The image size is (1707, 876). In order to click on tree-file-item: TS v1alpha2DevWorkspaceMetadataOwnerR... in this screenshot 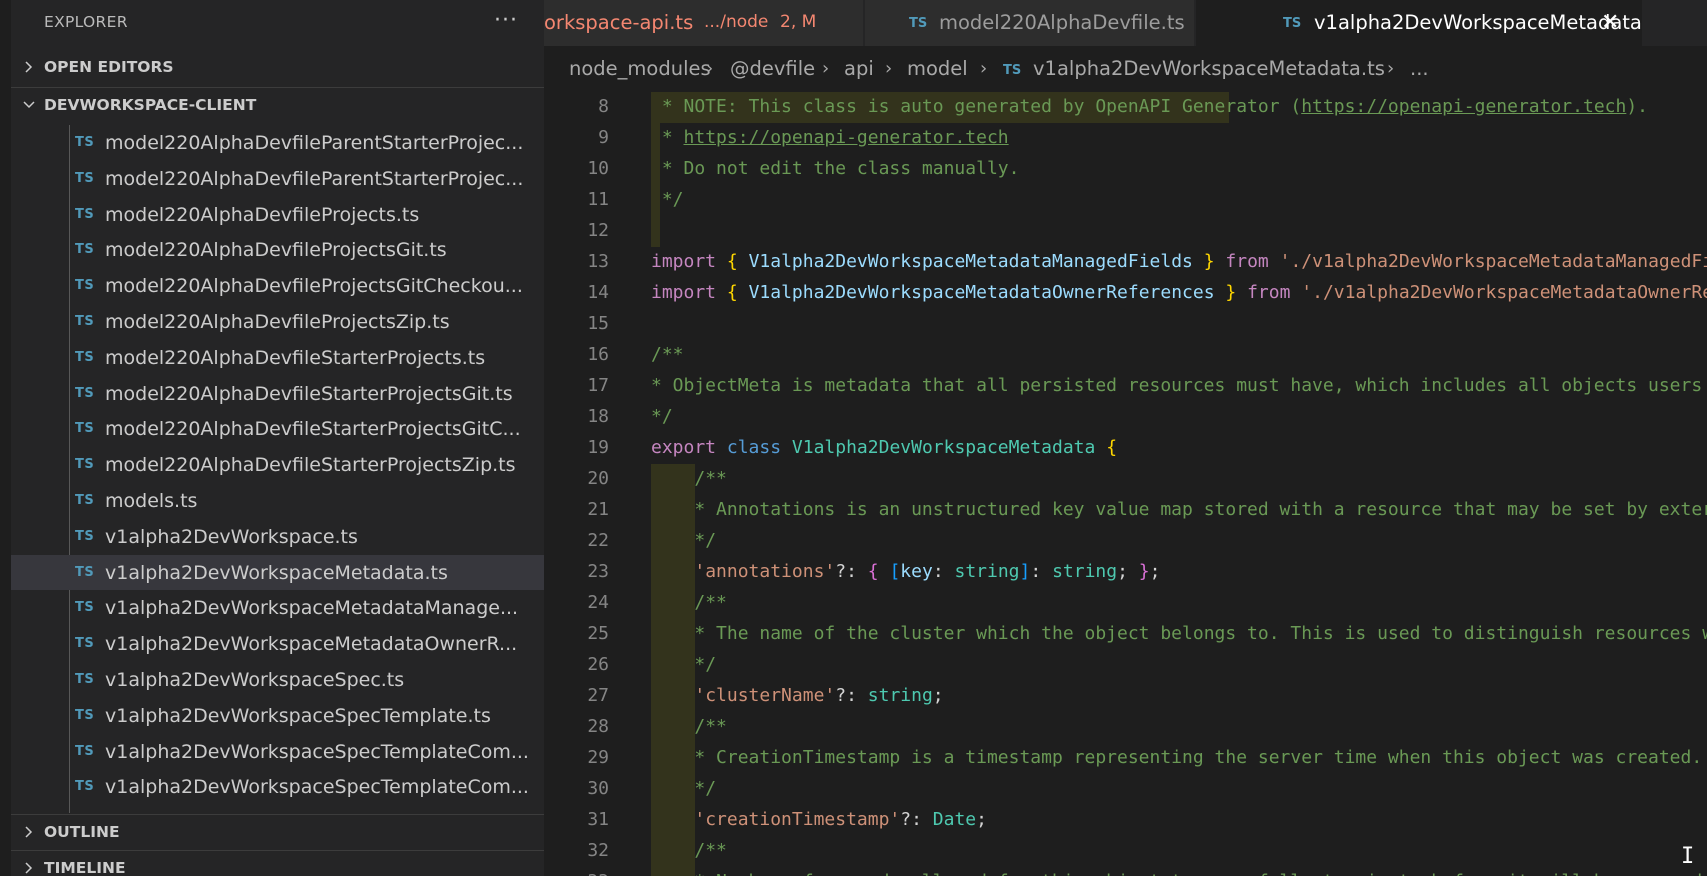, I will do `click(277, 643)`.